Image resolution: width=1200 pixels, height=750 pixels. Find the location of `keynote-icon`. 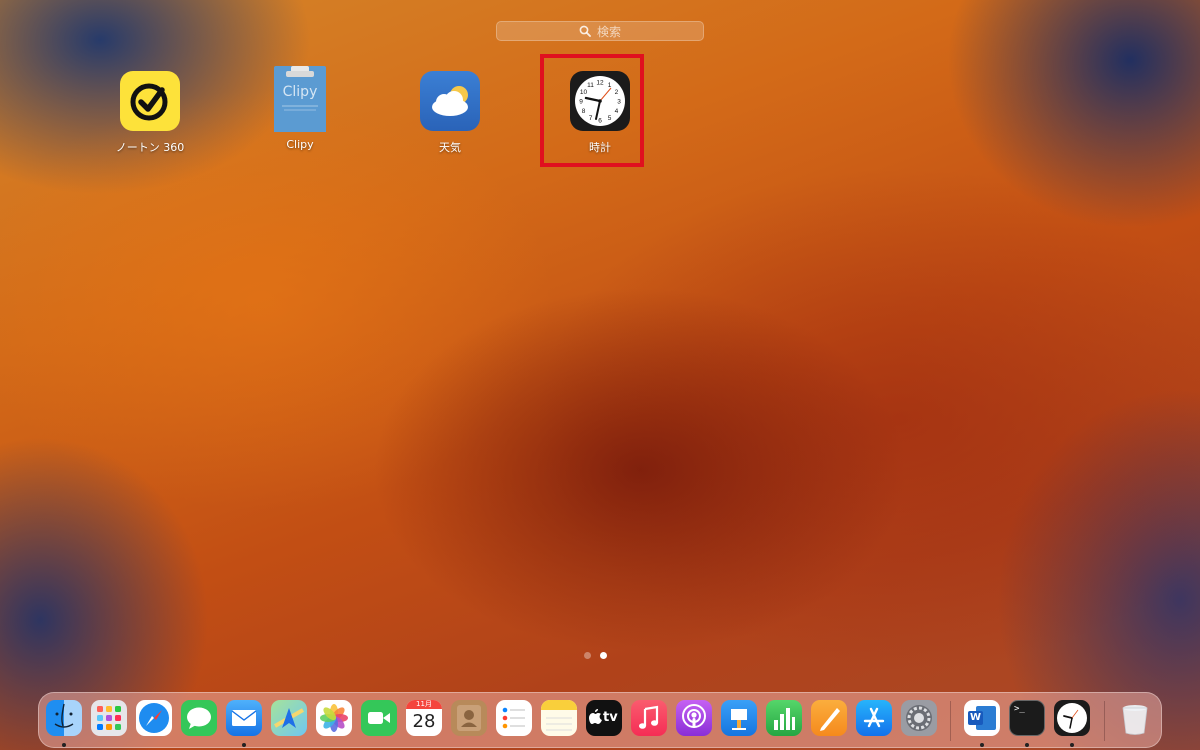

keynote-icon is located at coordinates (739, 718).